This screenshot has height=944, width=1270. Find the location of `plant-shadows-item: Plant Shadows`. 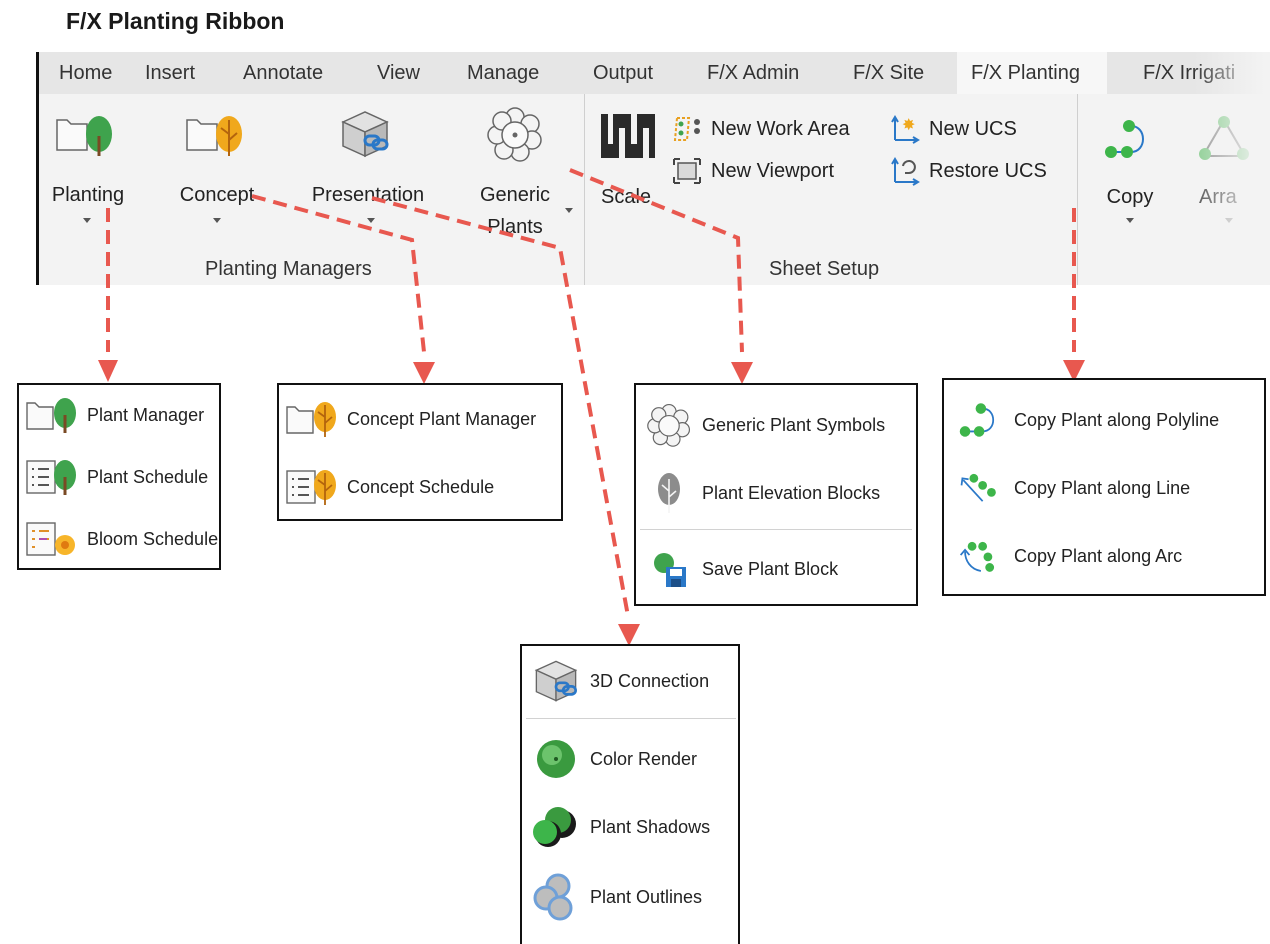

plant-shadows-item: Plant Shadows is located at coordinates (620, 827).